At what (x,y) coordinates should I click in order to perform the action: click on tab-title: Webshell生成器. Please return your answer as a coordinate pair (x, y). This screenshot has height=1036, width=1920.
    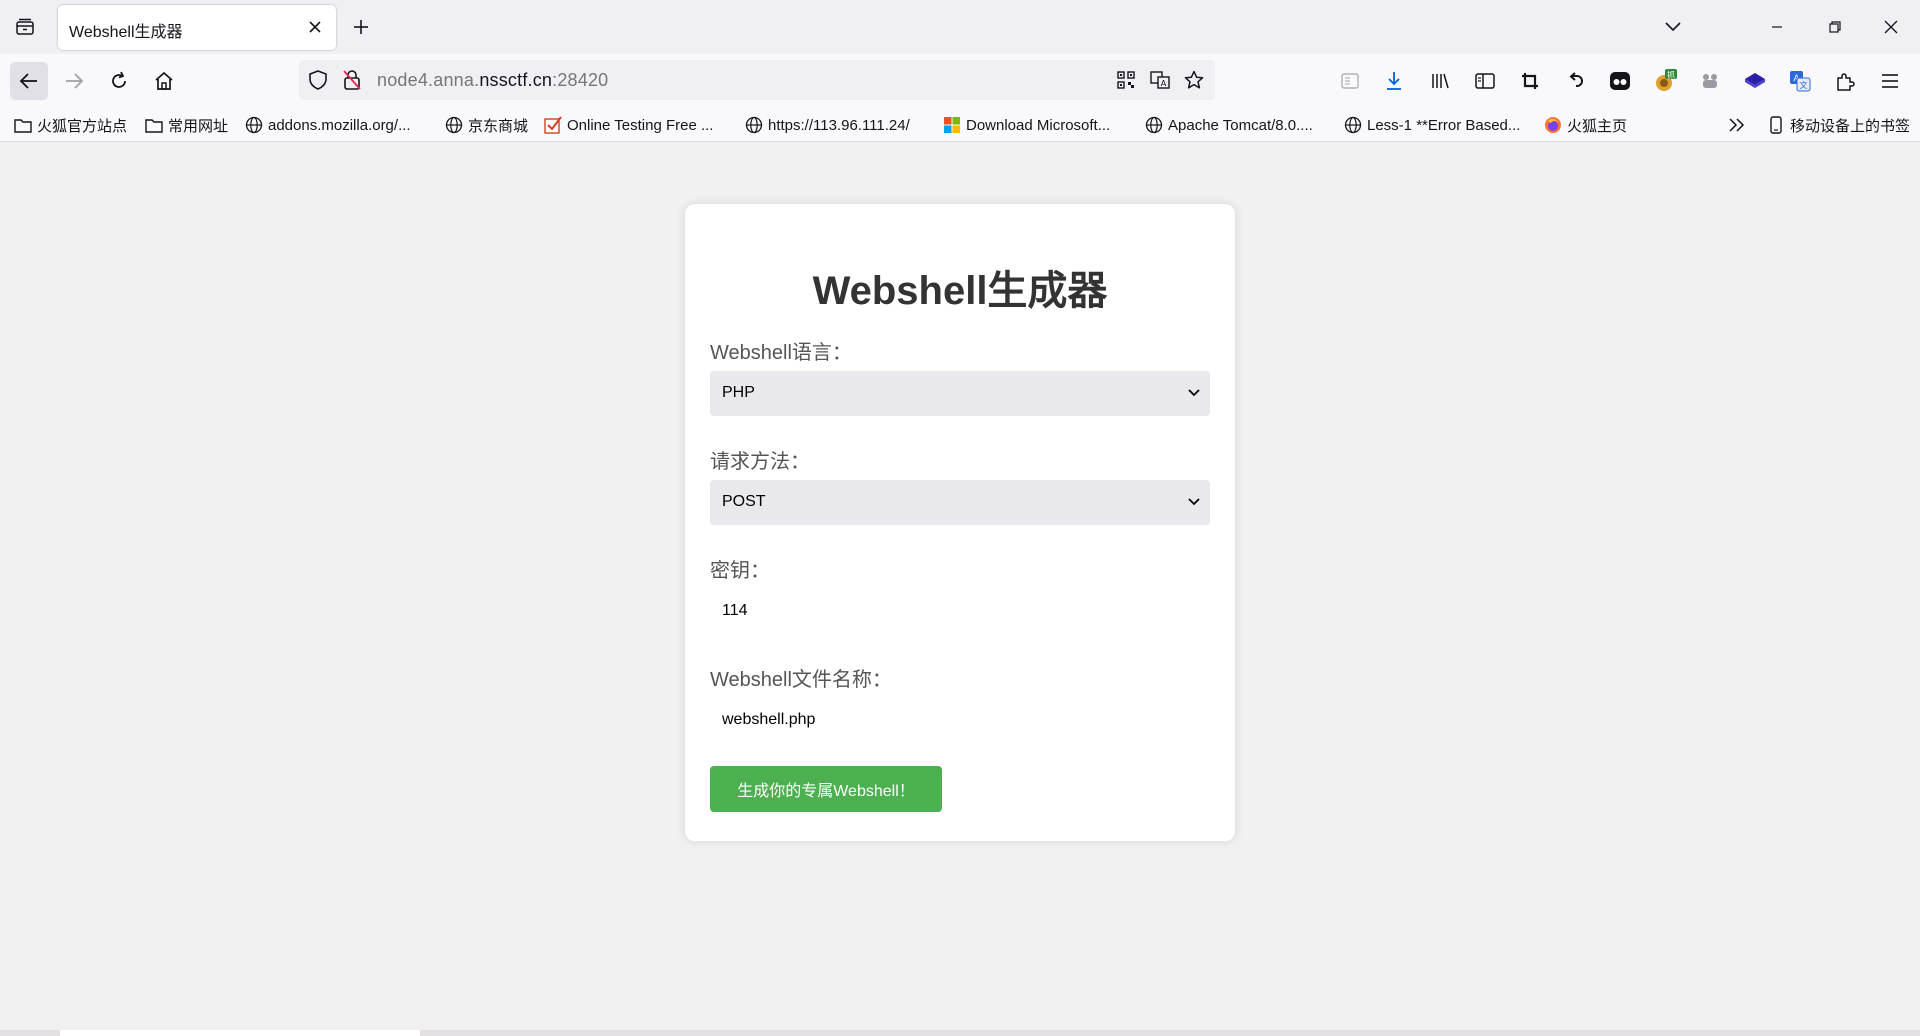
    Looking at the image, I should click on (126, 32).